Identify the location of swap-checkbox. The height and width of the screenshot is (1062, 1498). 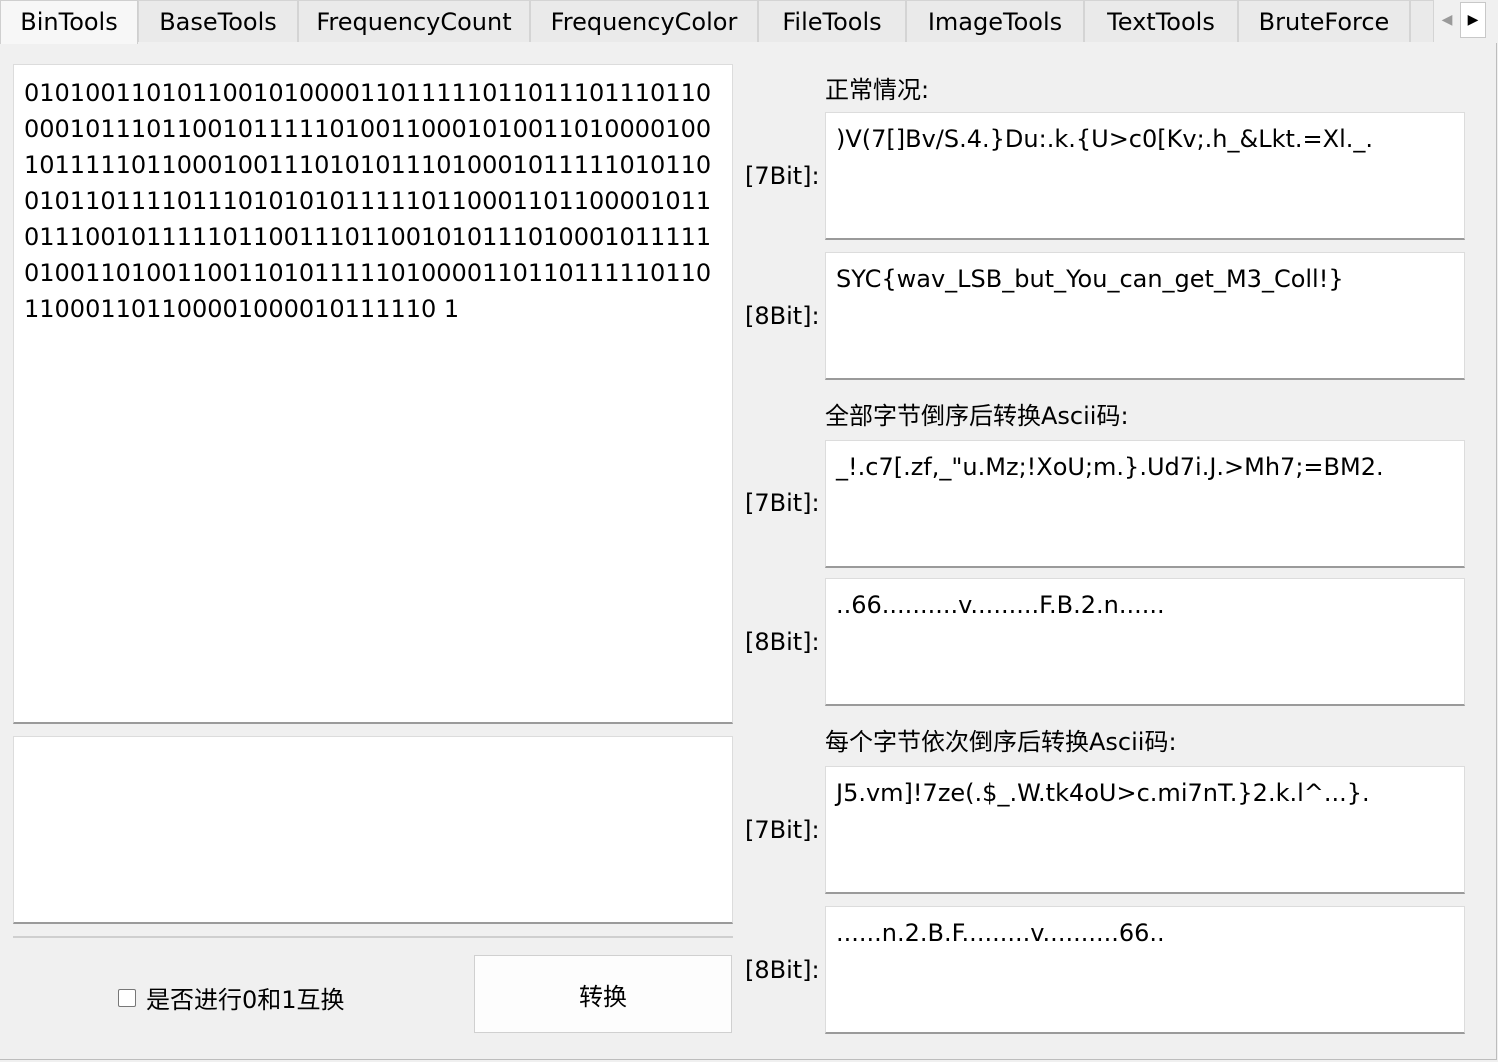
(127, 997).